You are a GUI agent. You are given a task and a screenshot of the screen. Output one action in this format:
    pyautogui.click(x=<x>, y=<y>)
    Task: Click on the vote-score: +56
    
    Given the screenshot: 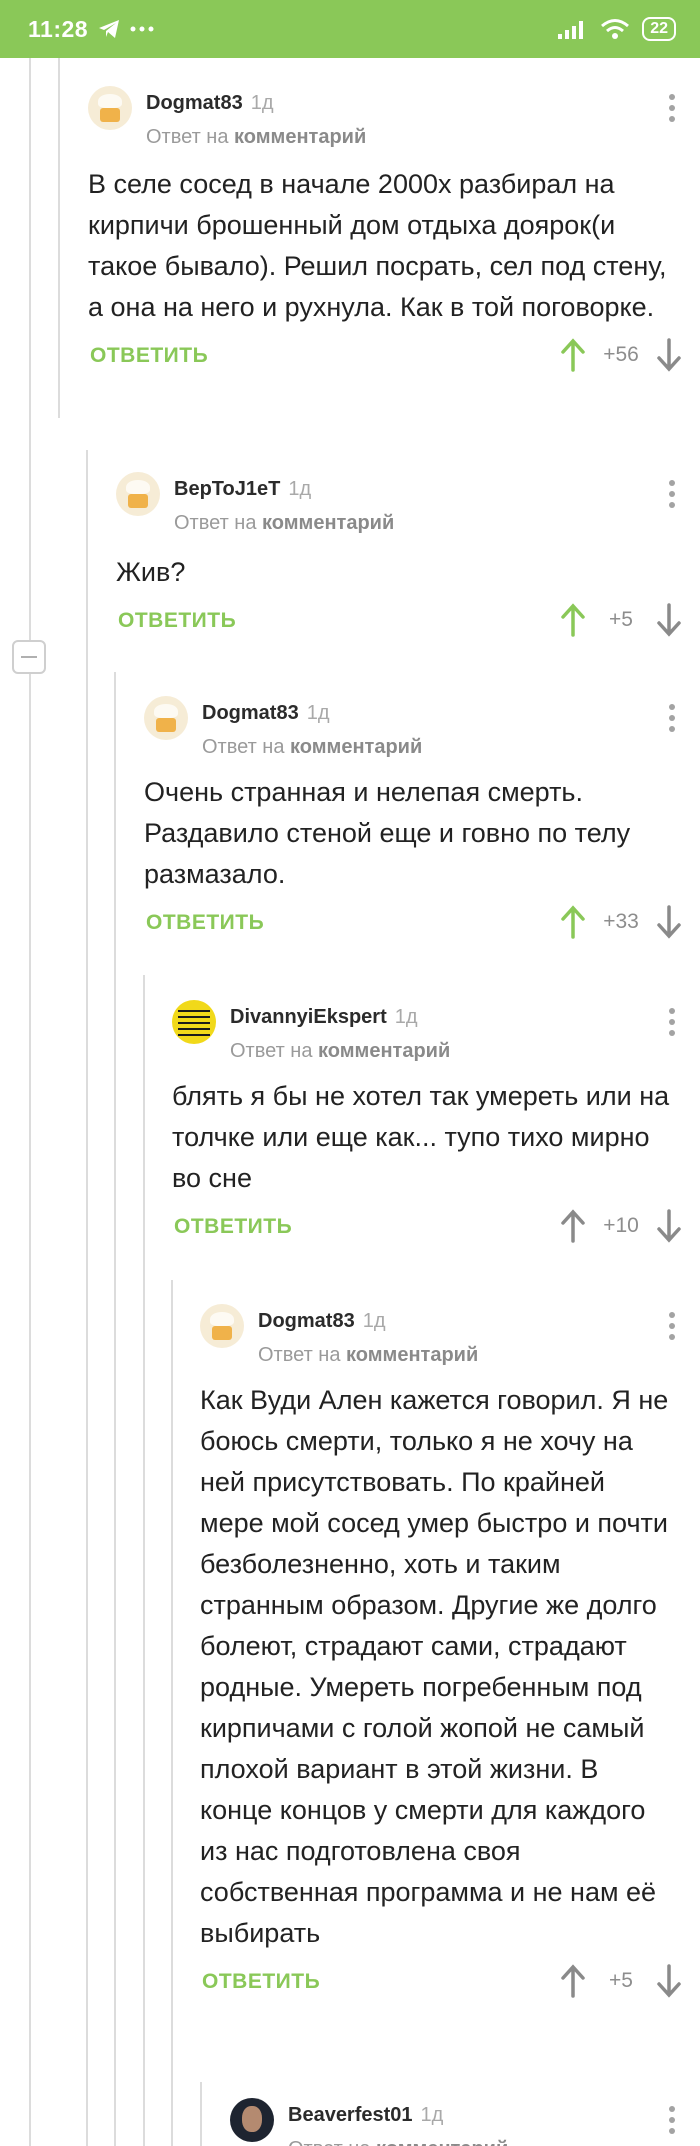 What is the action you would take?
    pyautogui.click(x=621, y=354)
    